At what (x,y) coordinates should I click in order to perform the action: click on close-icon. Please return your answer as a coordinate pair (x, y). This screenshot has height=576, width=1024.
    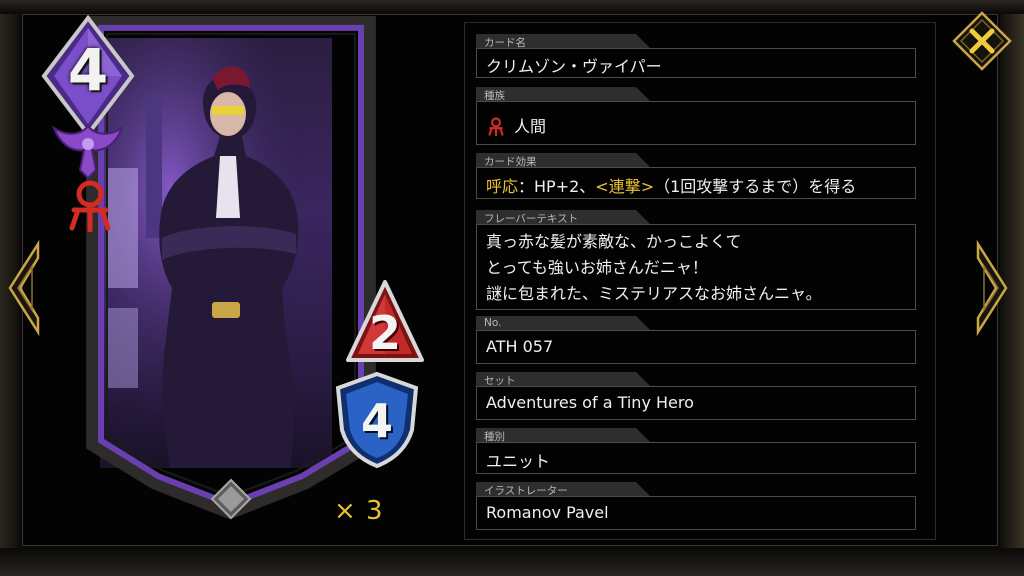
    Looking at the image, I should click on (982, 41).